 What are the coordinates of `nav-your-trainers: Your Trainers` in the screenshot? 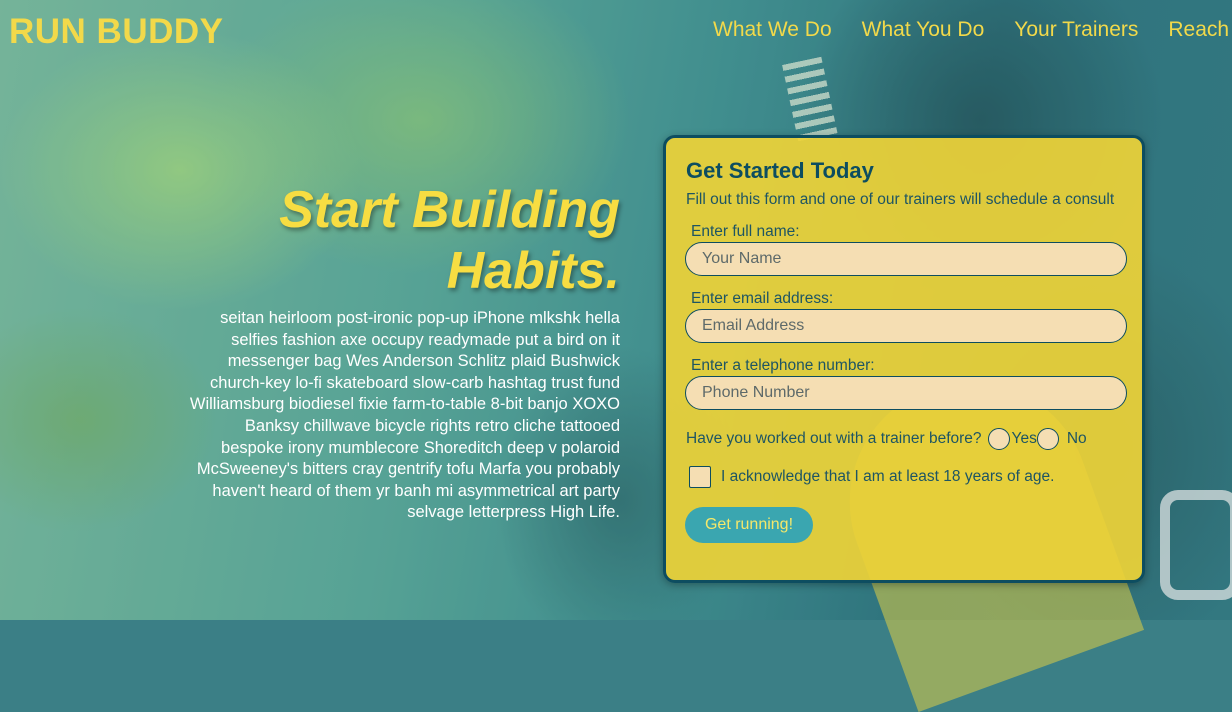 It's located at (1076, 30).